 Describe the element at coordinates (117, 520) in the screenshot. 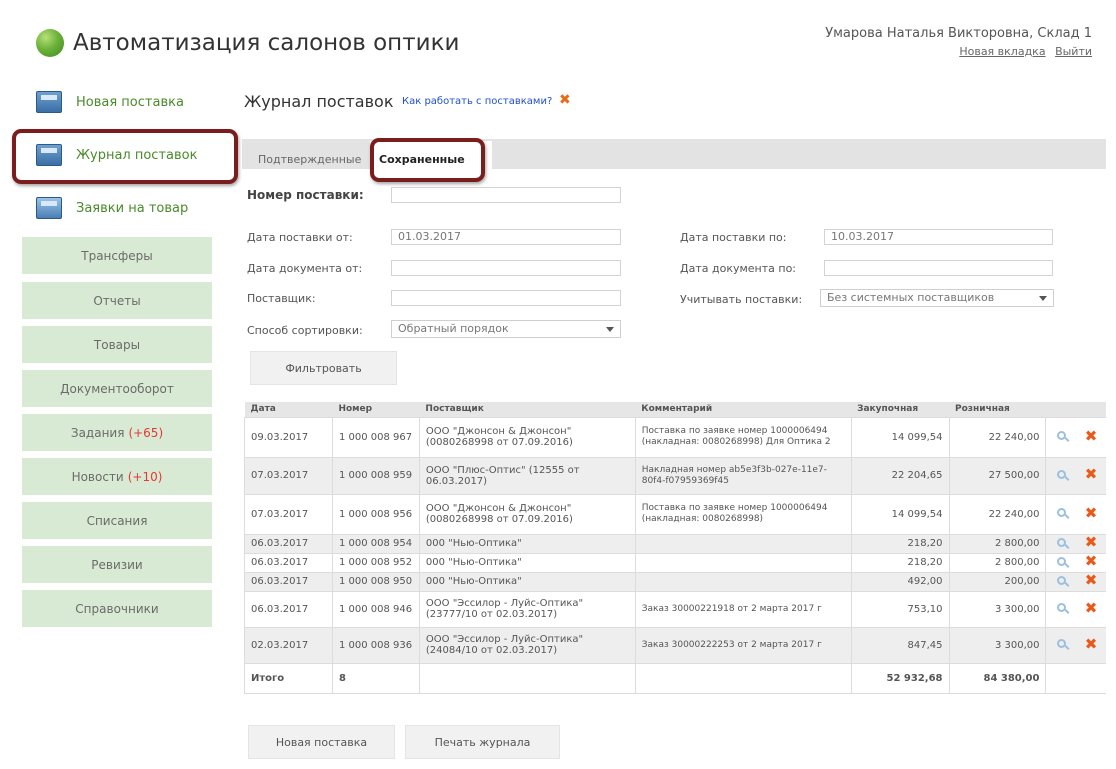

I see `sidebar-item-write-offs: Списания` at that location.